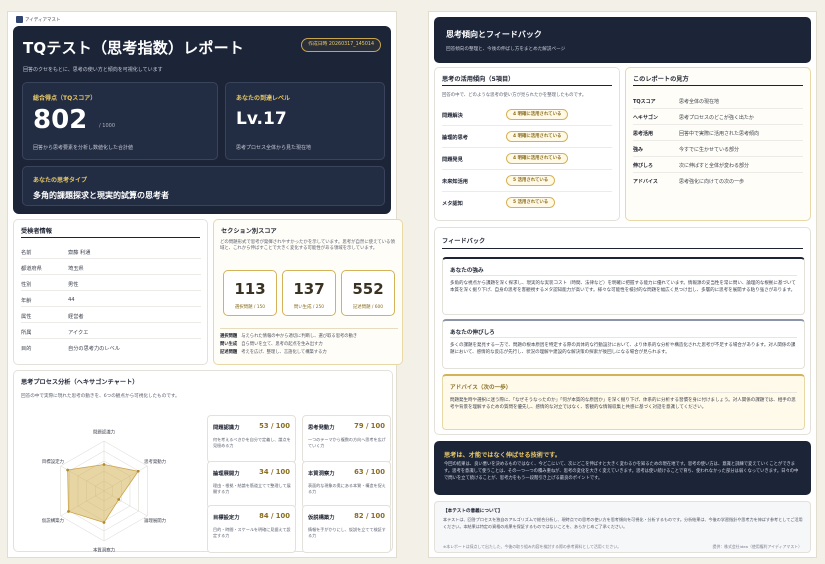  I want to click on total-score-max: / 1000, so click(107, 126).